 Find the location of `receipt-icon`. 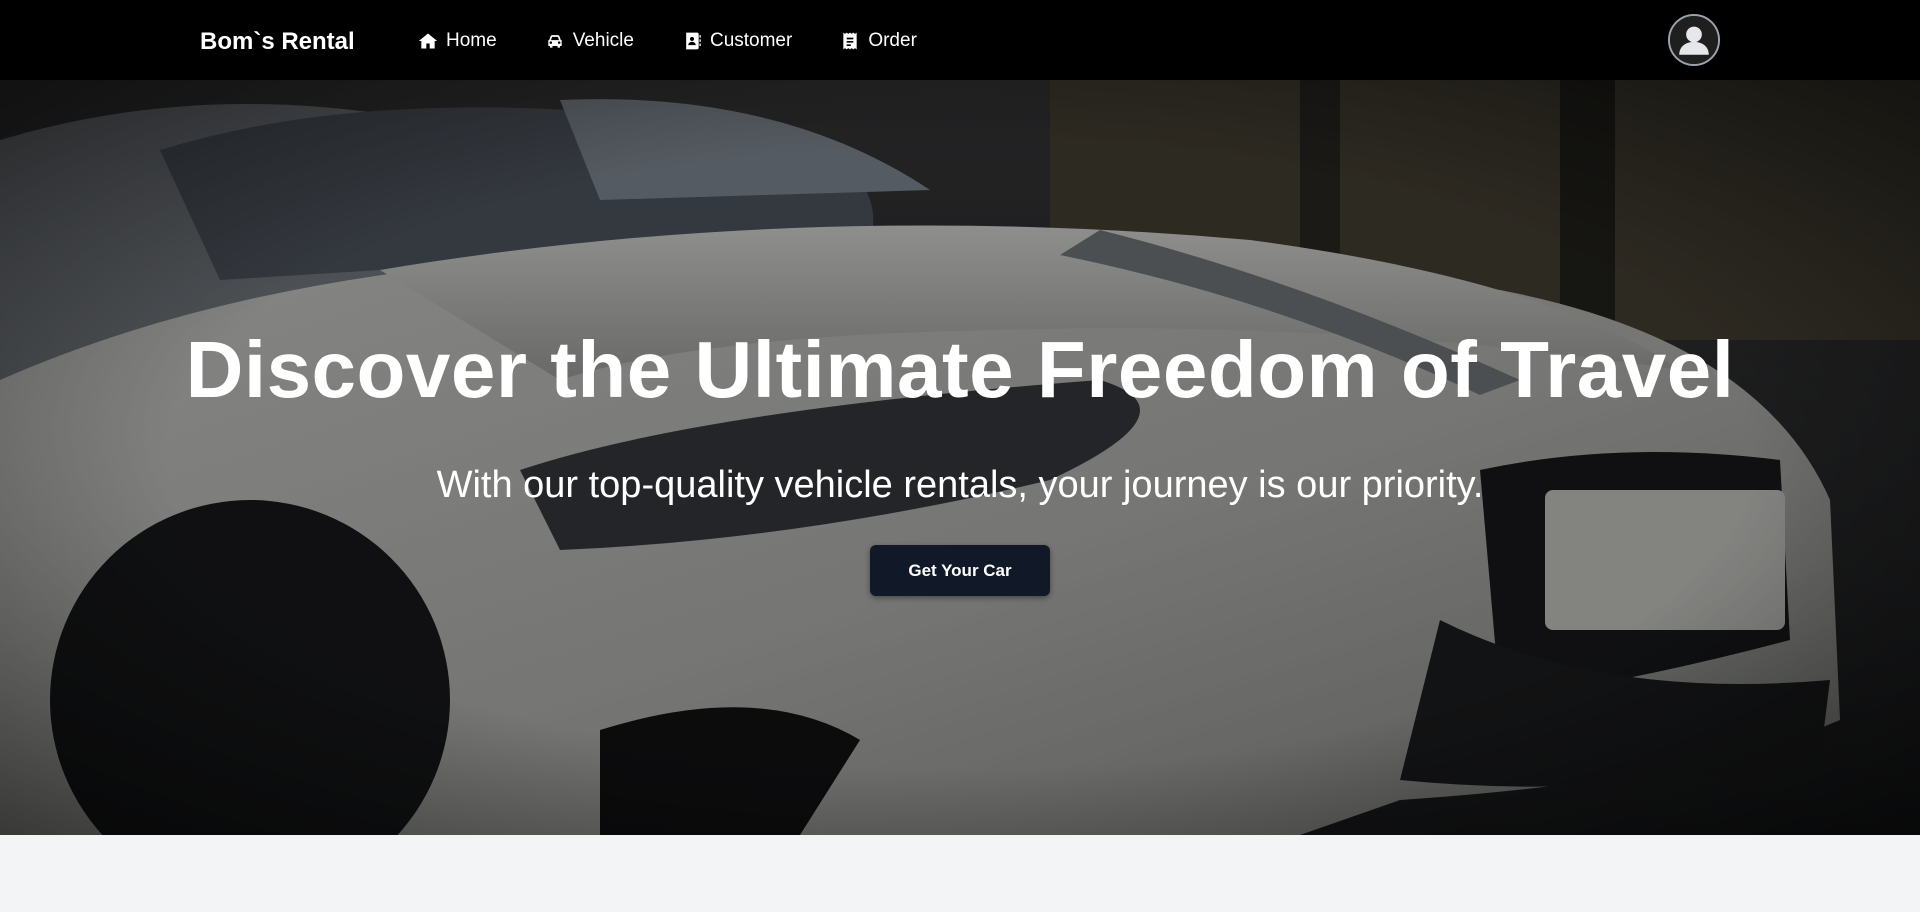

receipt-icon is located at coordinates (850, 41).